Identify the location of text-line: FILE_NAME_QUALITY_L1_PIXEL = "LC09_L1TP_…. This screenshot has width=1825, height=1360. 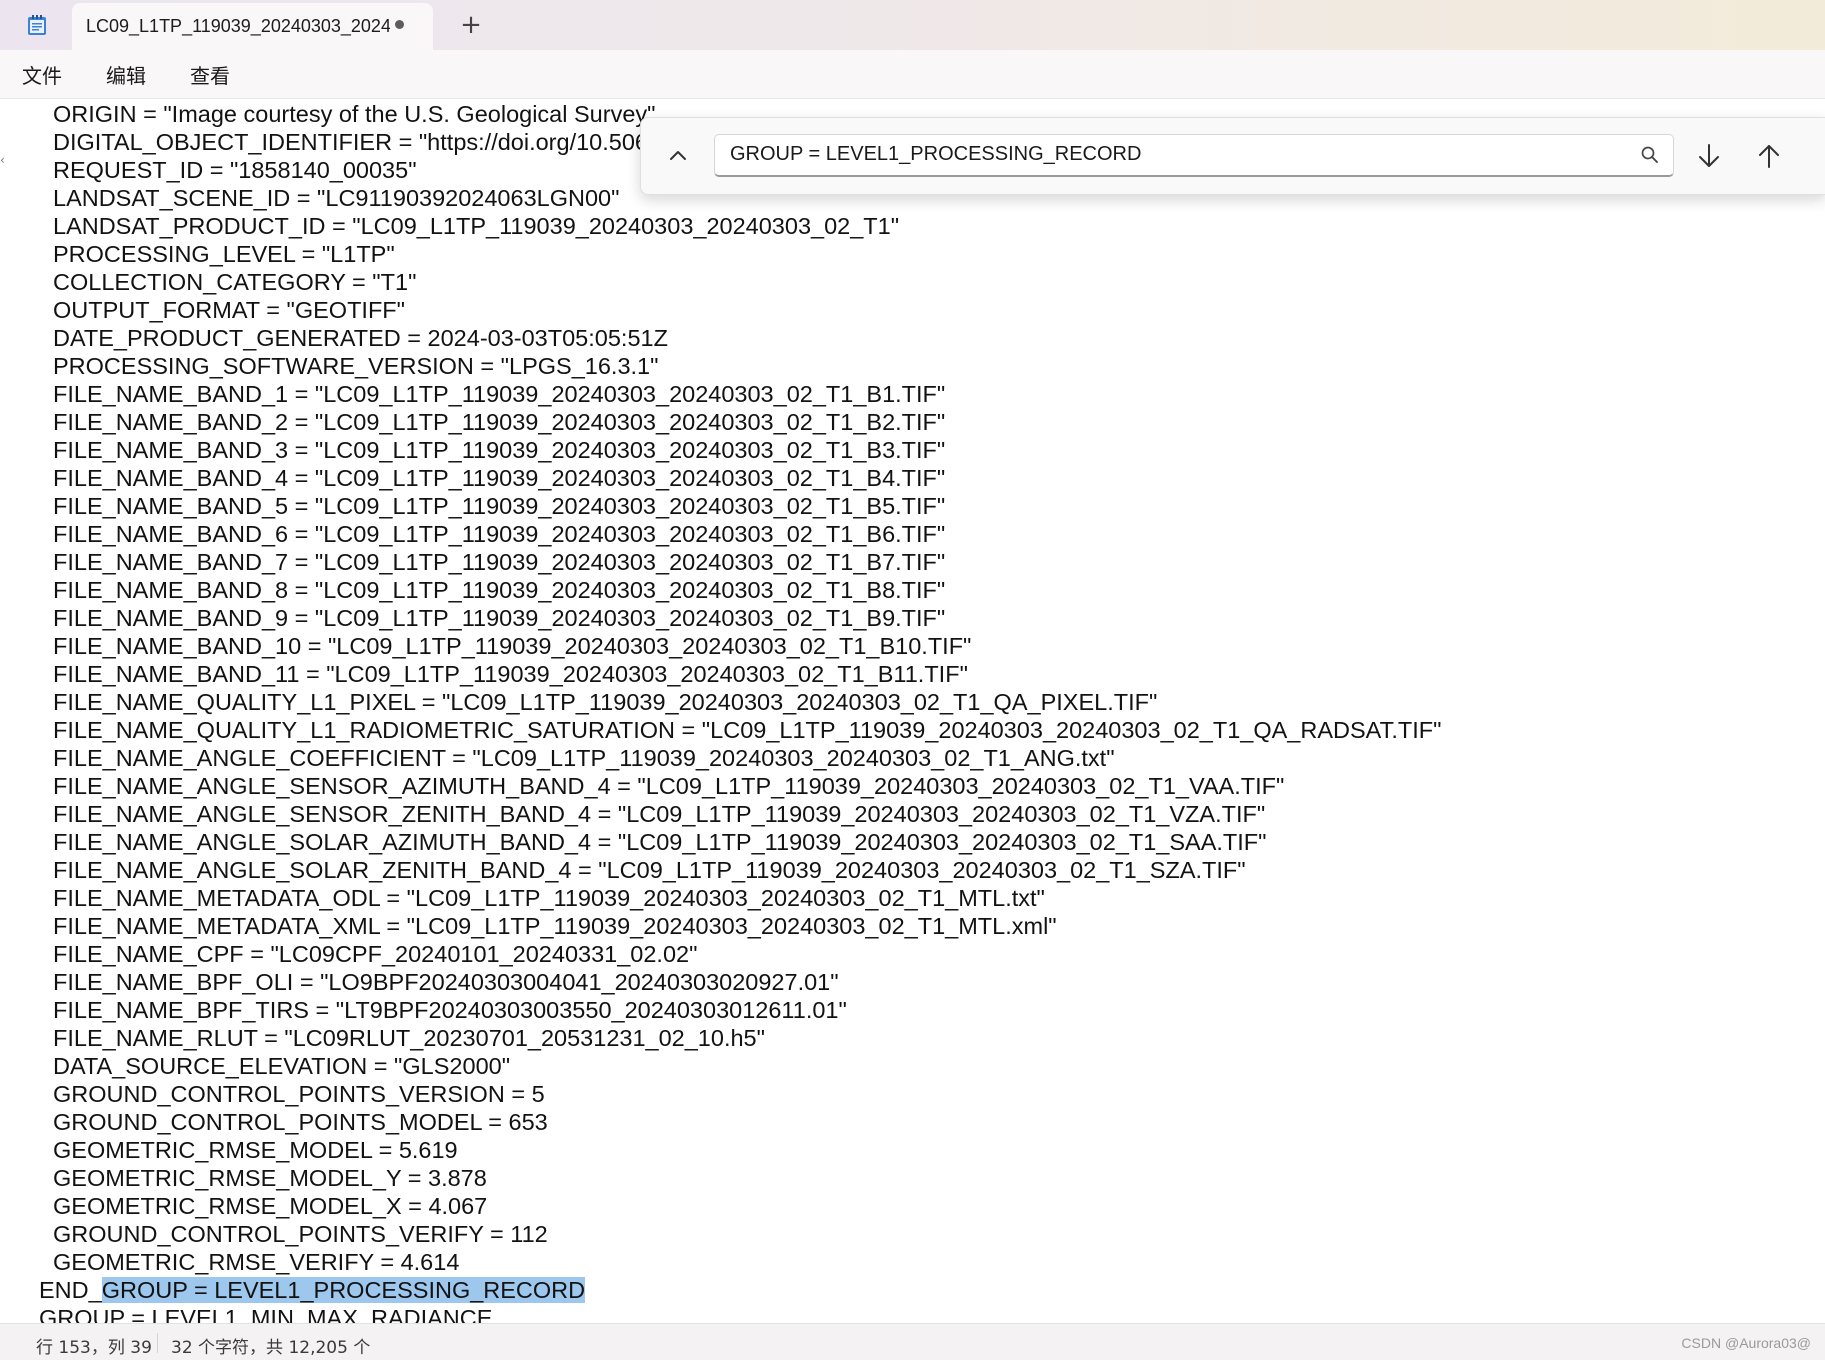
(605, 702).